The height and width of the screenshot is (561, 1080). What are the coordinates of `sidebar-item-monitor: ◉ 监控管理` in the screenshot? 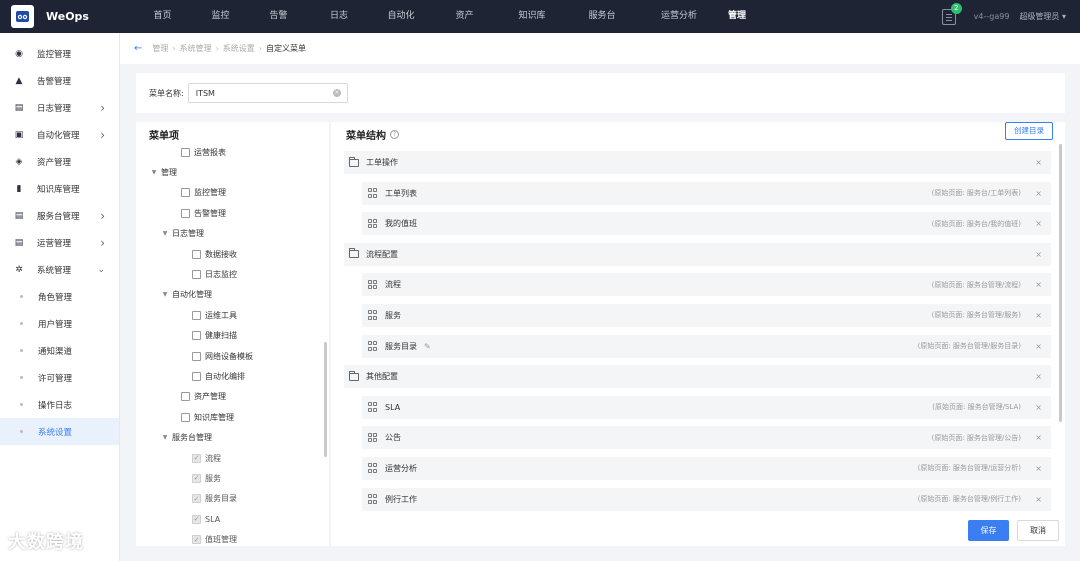 It's located at (59, 53).